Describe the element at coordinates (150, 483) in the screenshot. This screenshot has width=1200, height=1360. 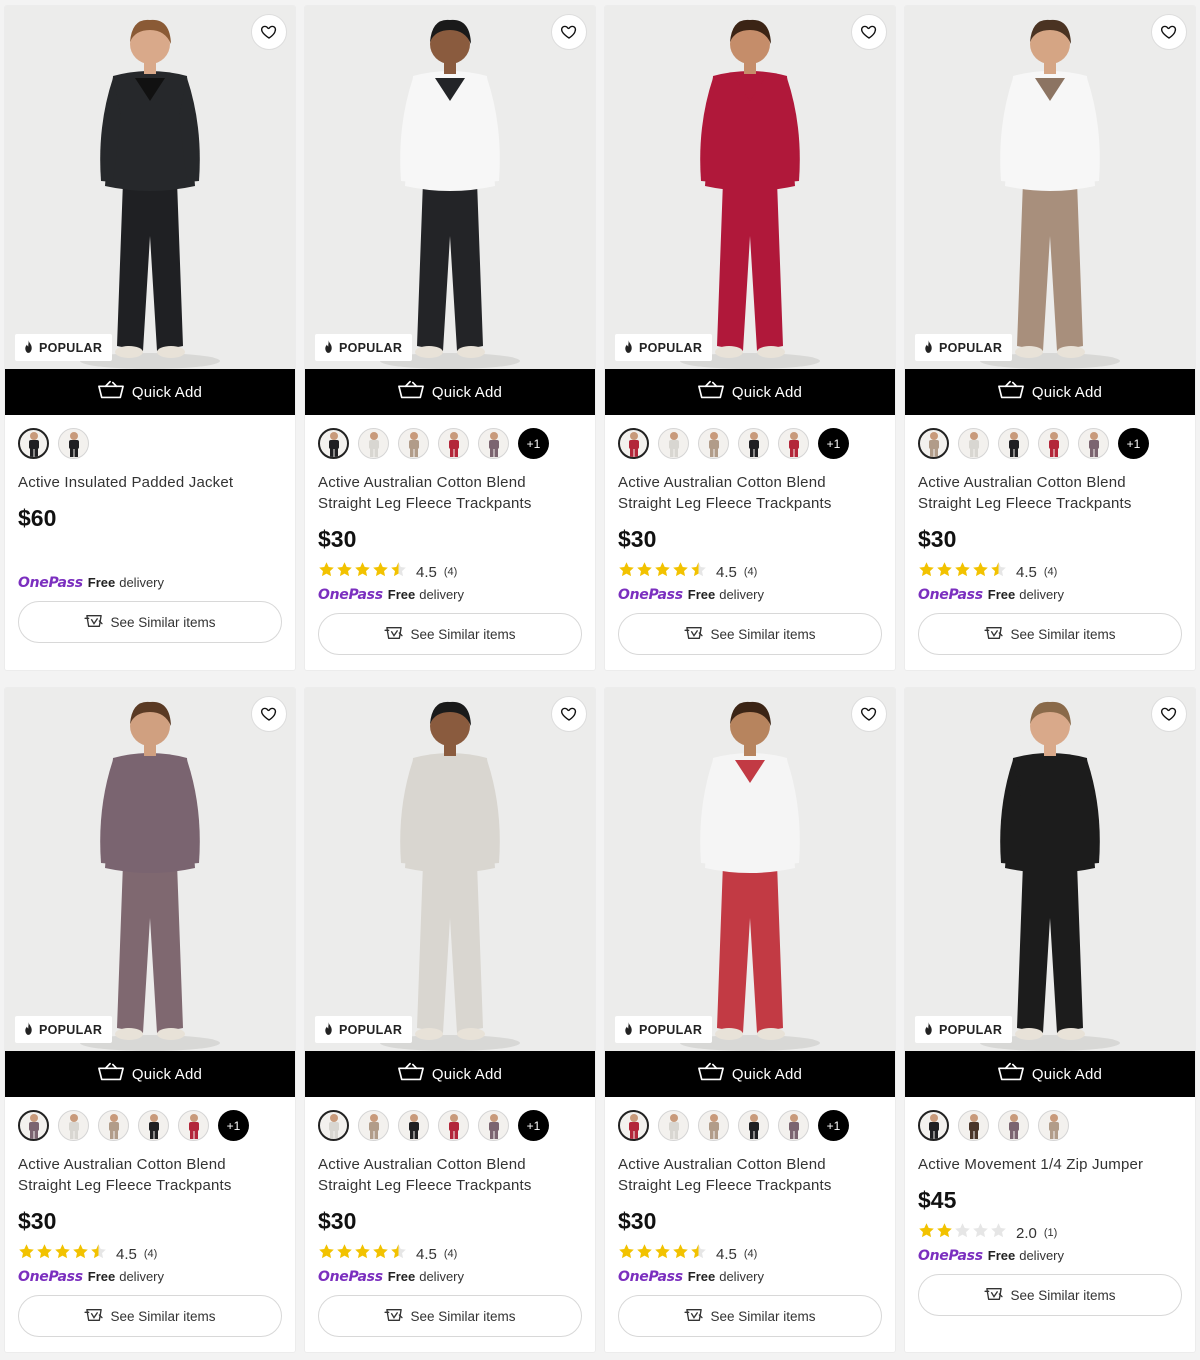
I see `product-name: Active Insulated Padded Jacket` at that location.